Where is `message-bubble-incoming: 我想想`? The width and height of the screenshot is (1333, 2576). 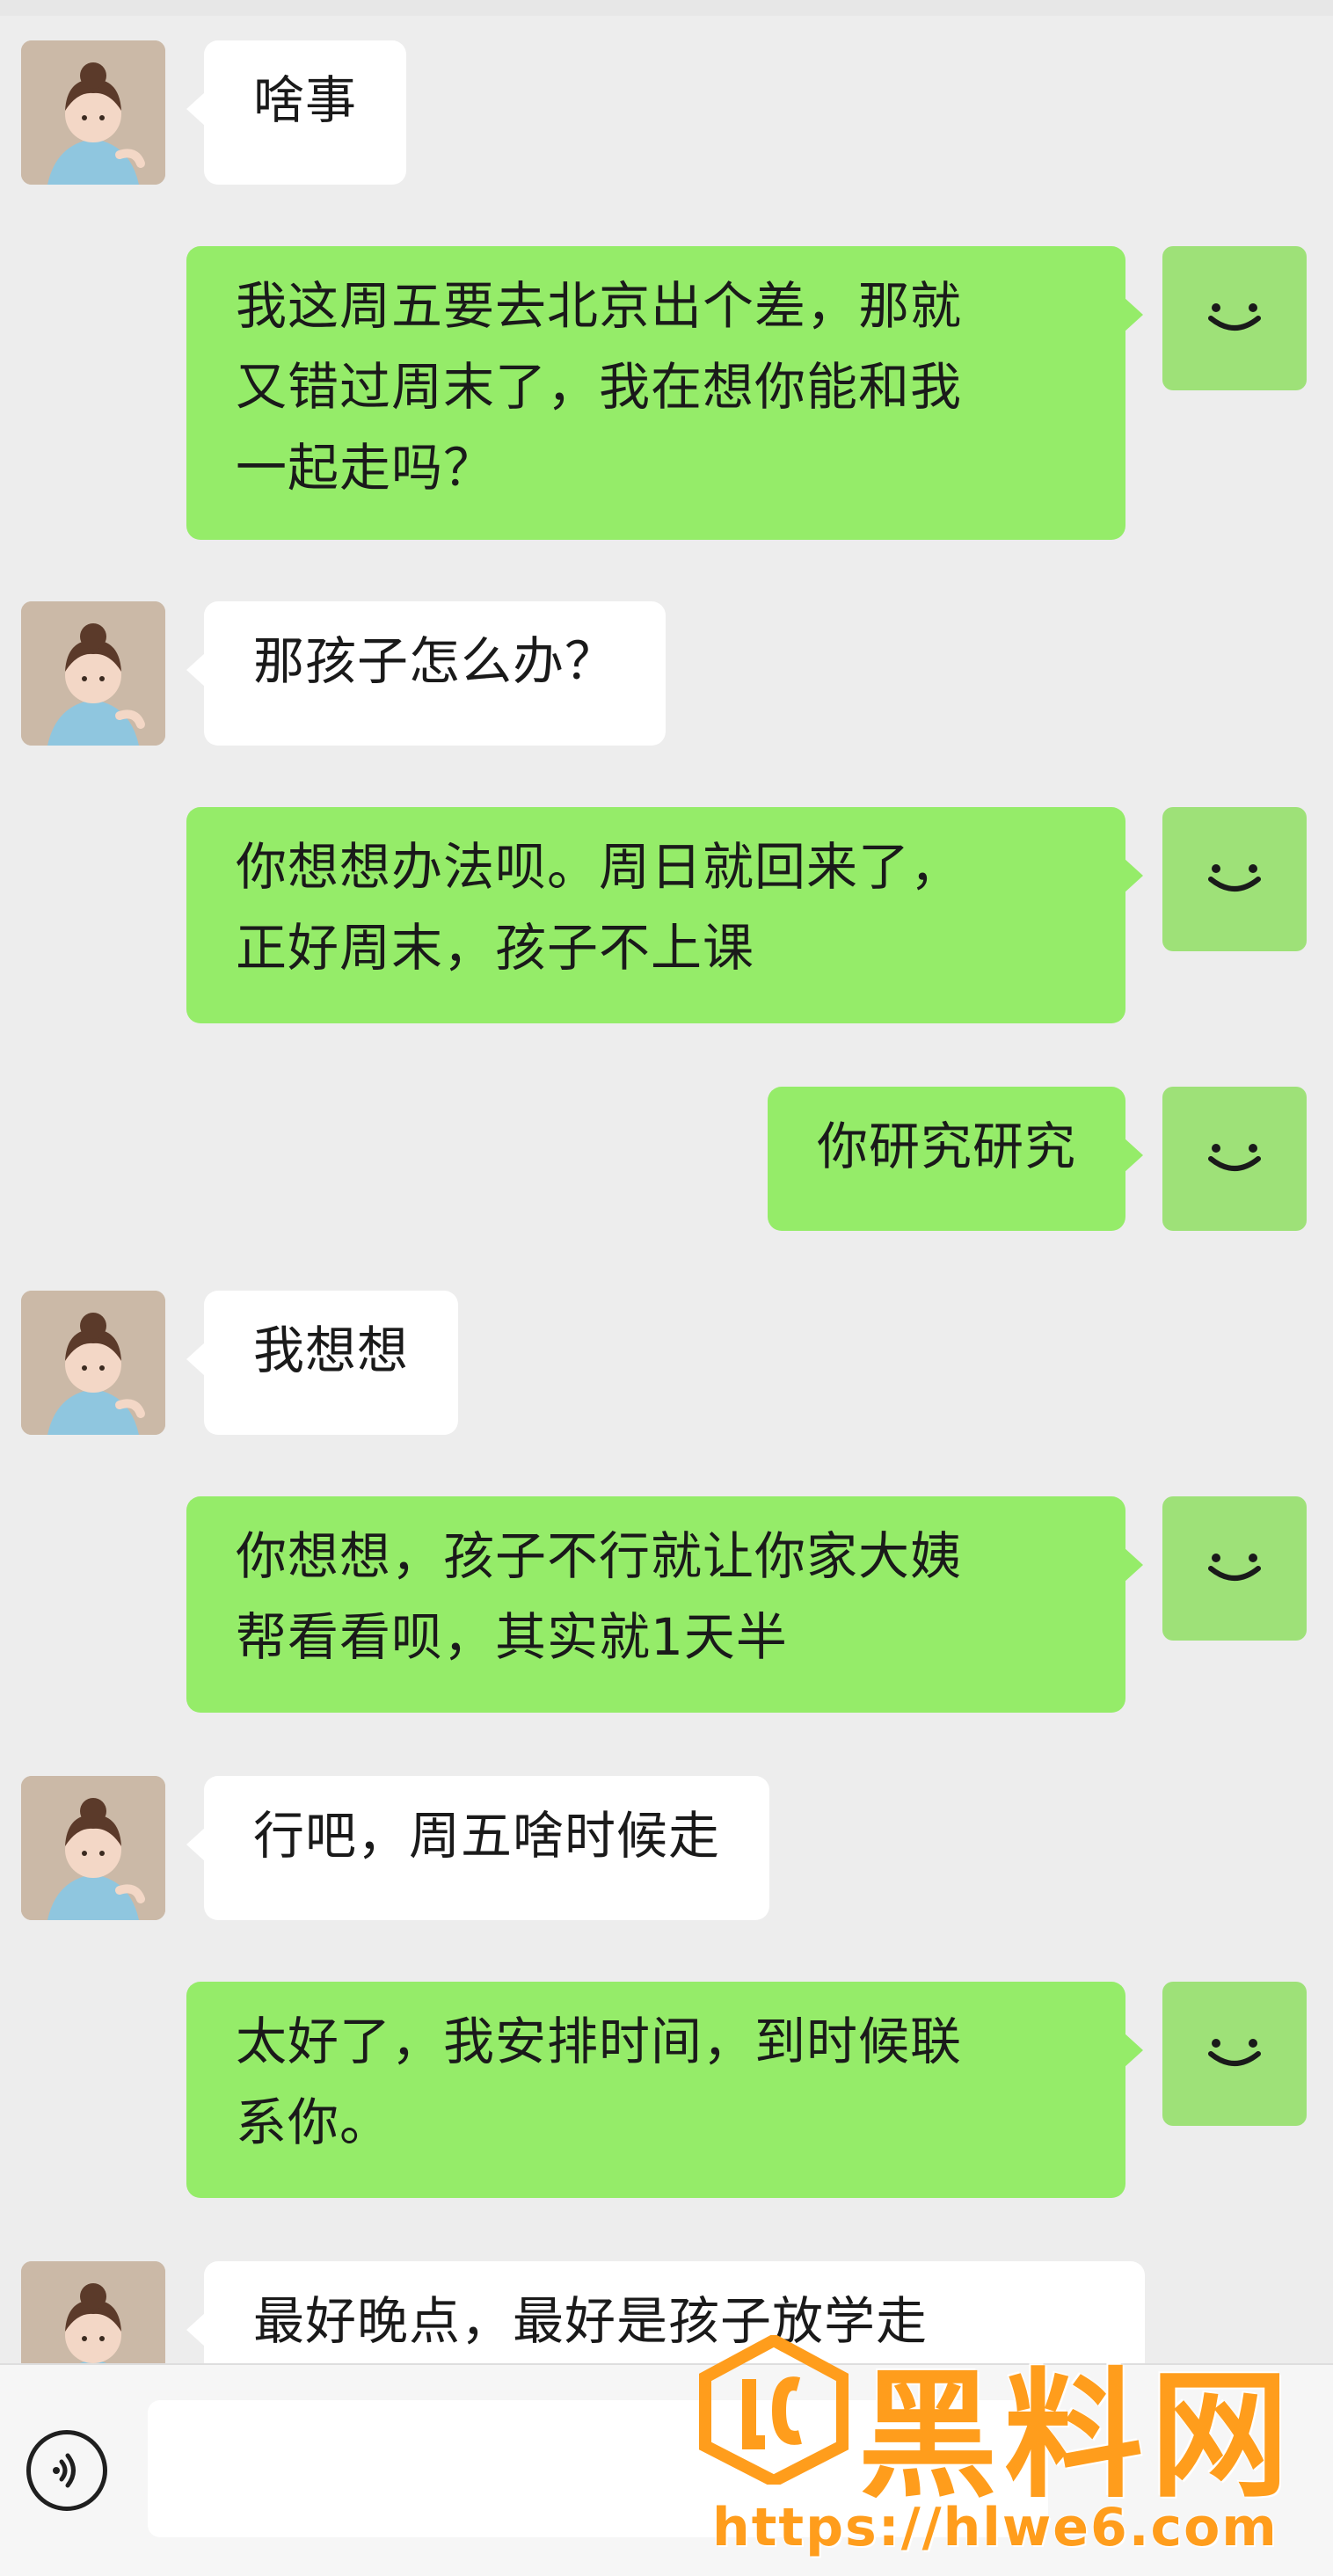
message-bubble-incoming: 我想想 is located at coordinates (323, 1363).